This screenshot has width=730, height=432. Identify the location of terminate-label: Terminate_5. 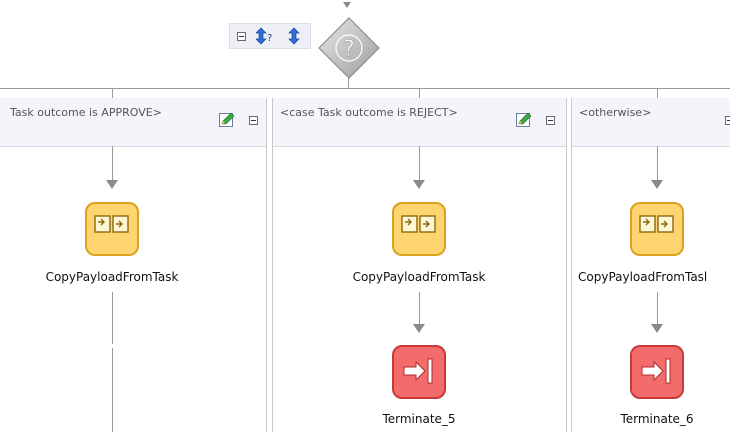
(419, 419).